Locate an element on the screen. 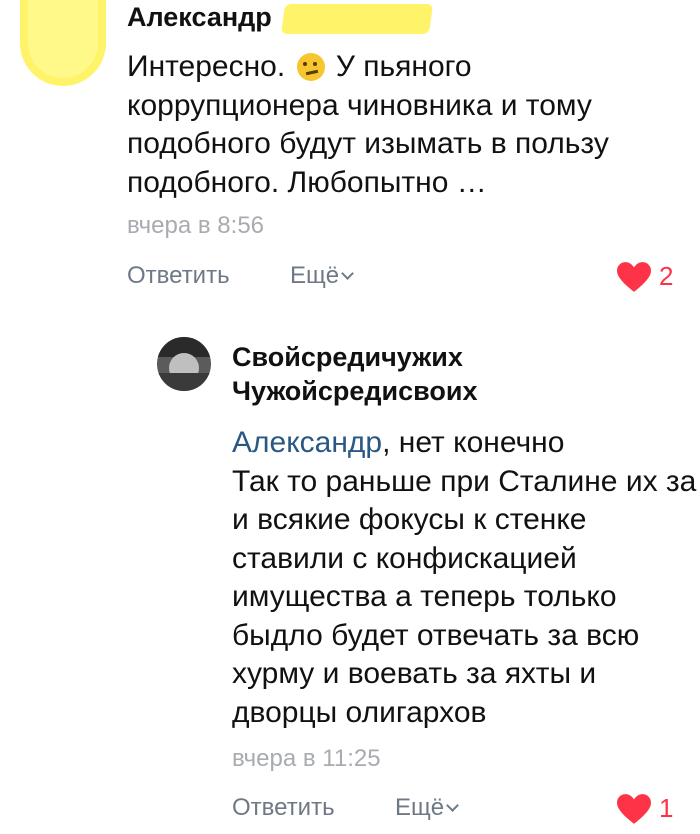 The height and width of the screenshot is (834, 700). comment-text-part: Интересно. is located at coordinates (206, 66).